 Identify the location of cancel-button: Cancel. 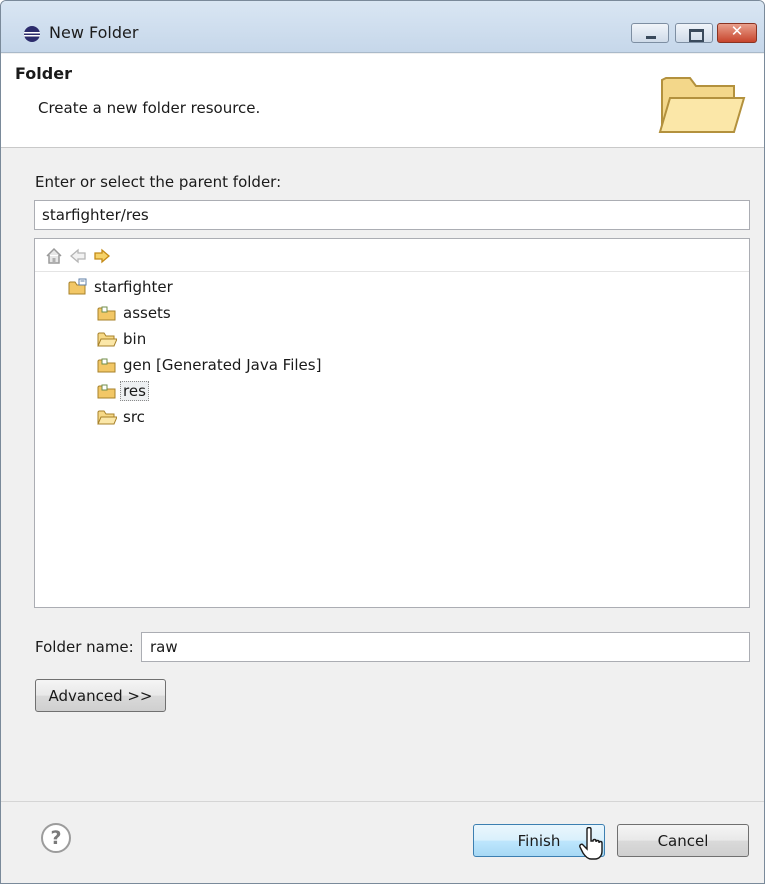
(683, 840).